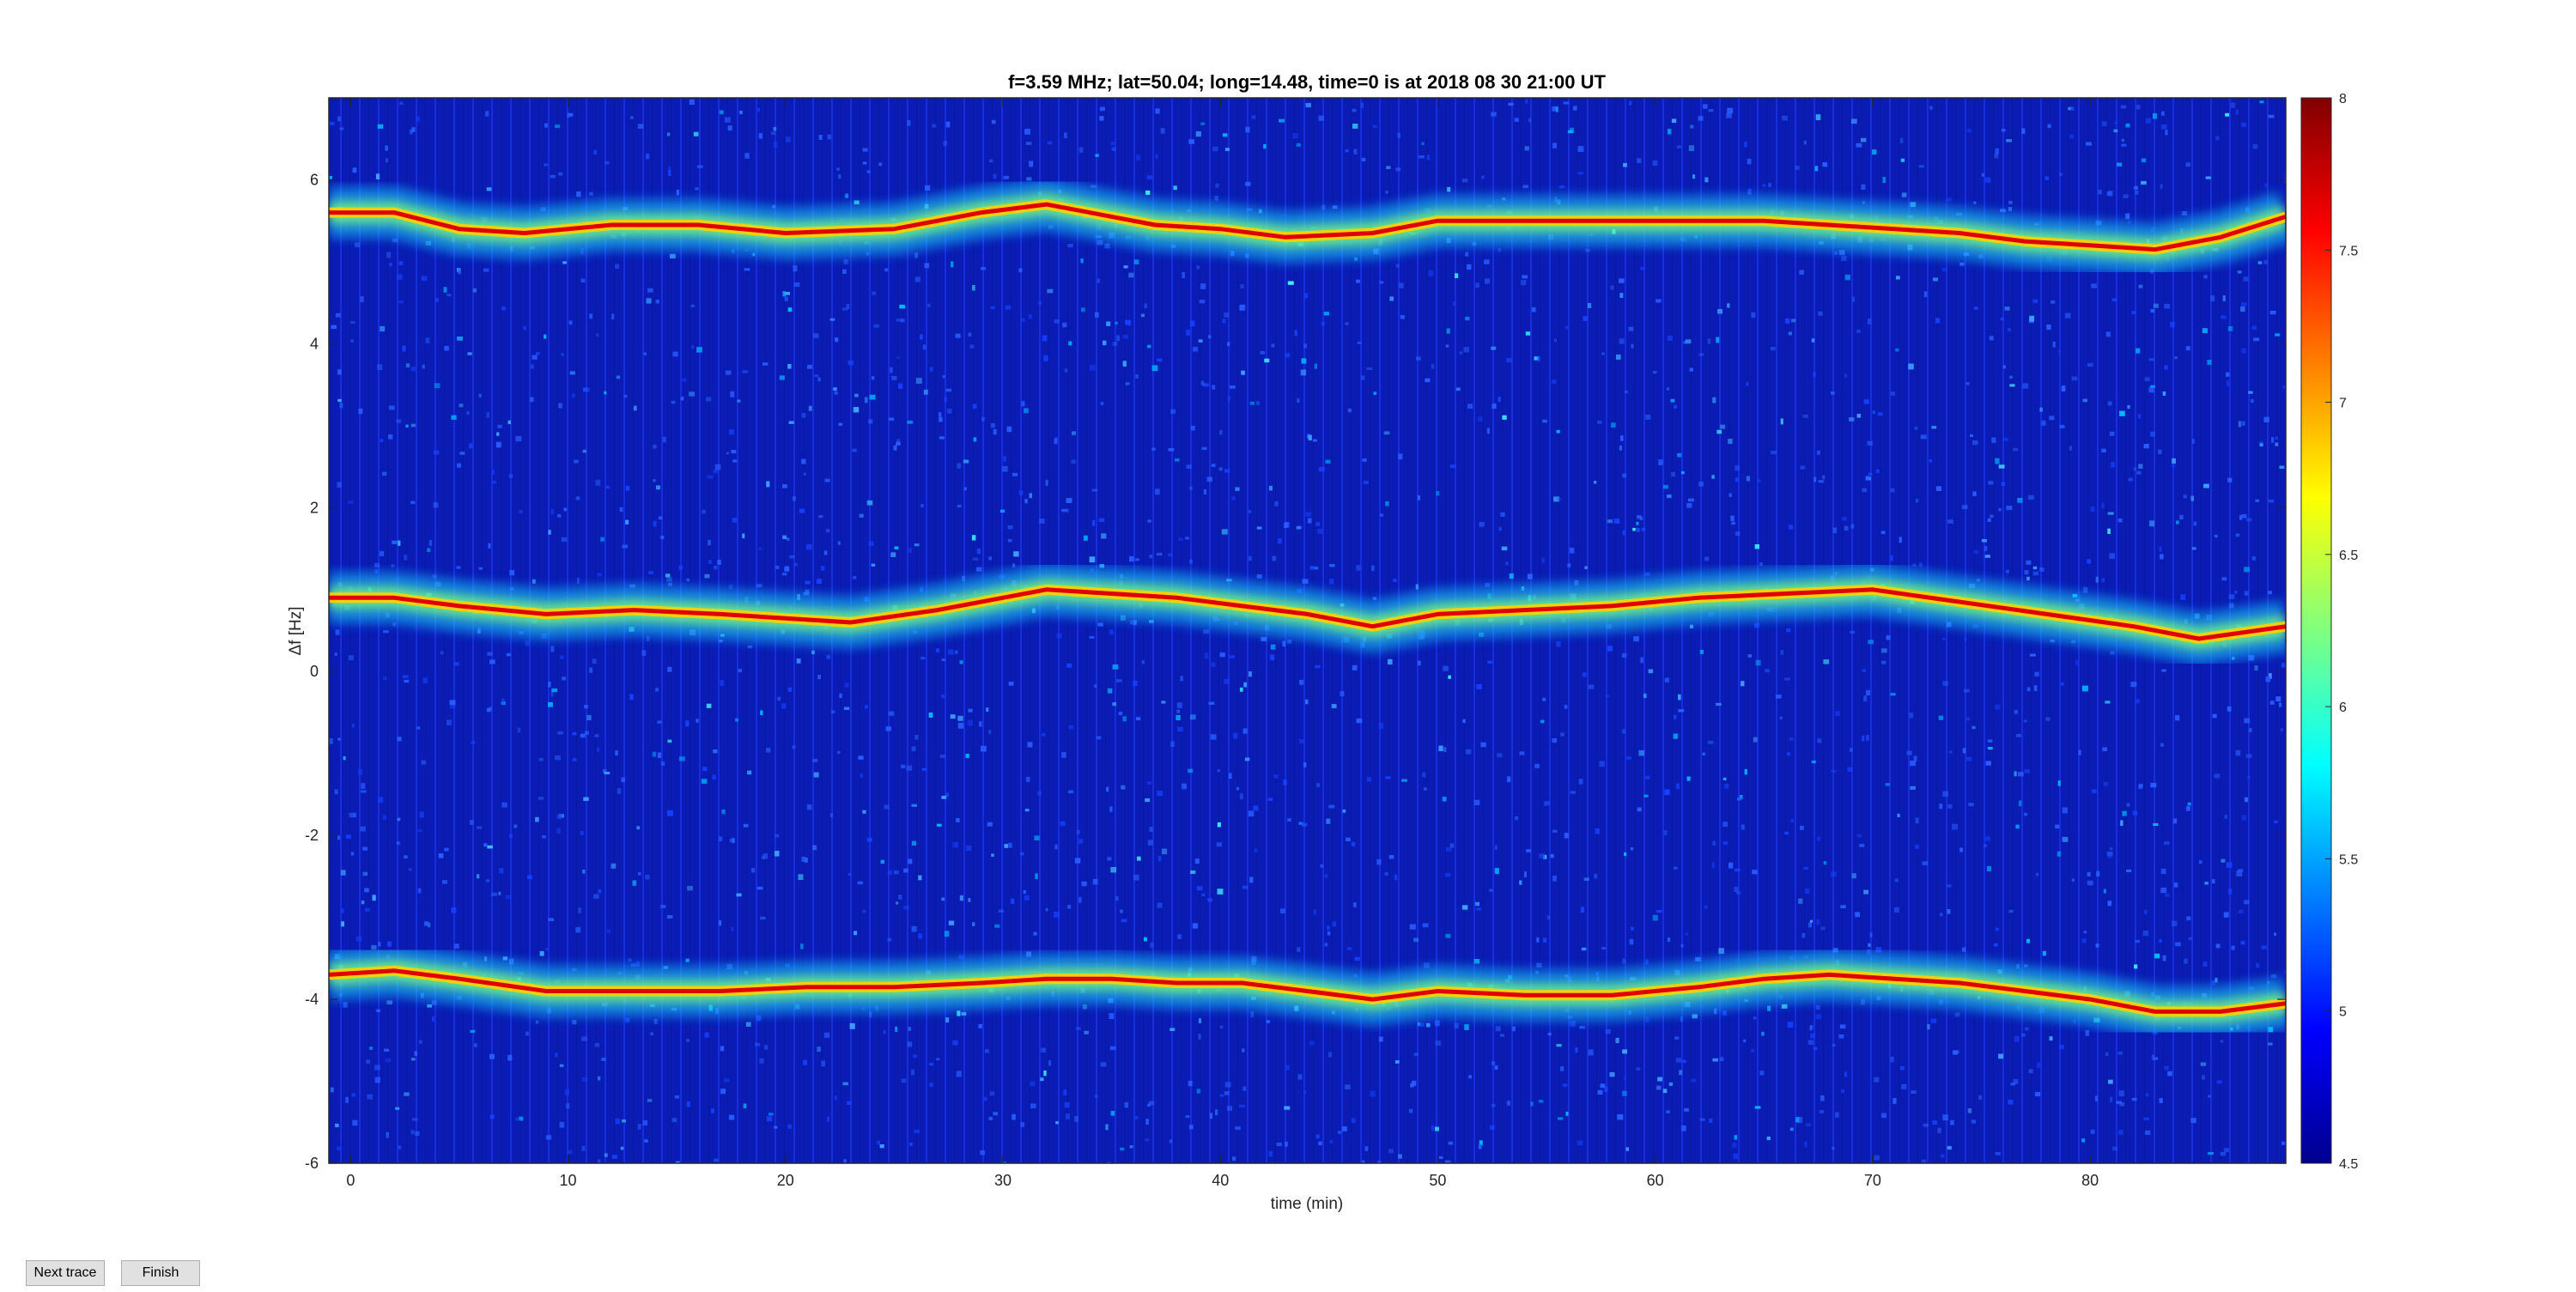  What do you see at coordinates (160, 1273) in the screenshot?
I see `finish-button: Finish` at bounding box center [160, 1273].